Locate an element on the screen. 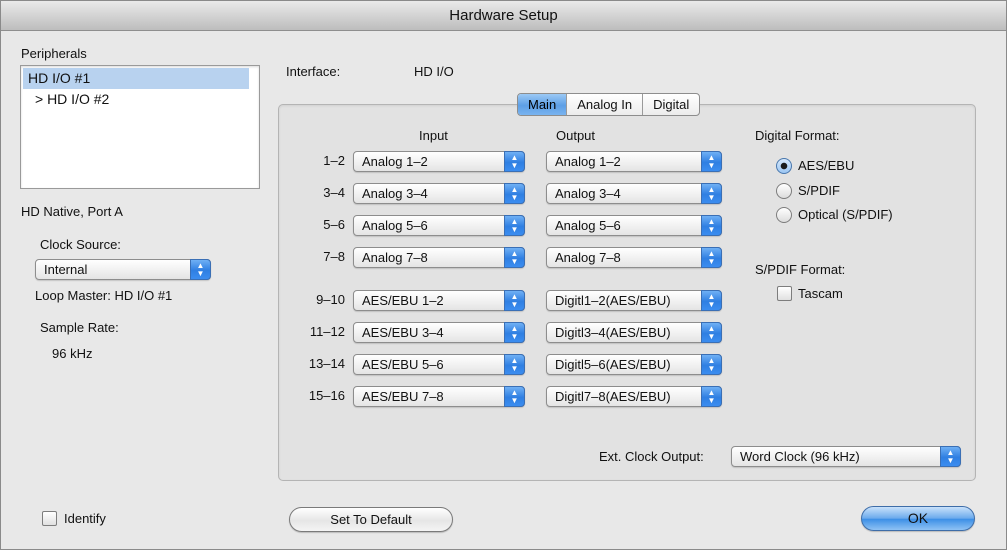 The width and height of the screenshot is (1007, 550). radio-spdif is located at coordinates (784, 191).